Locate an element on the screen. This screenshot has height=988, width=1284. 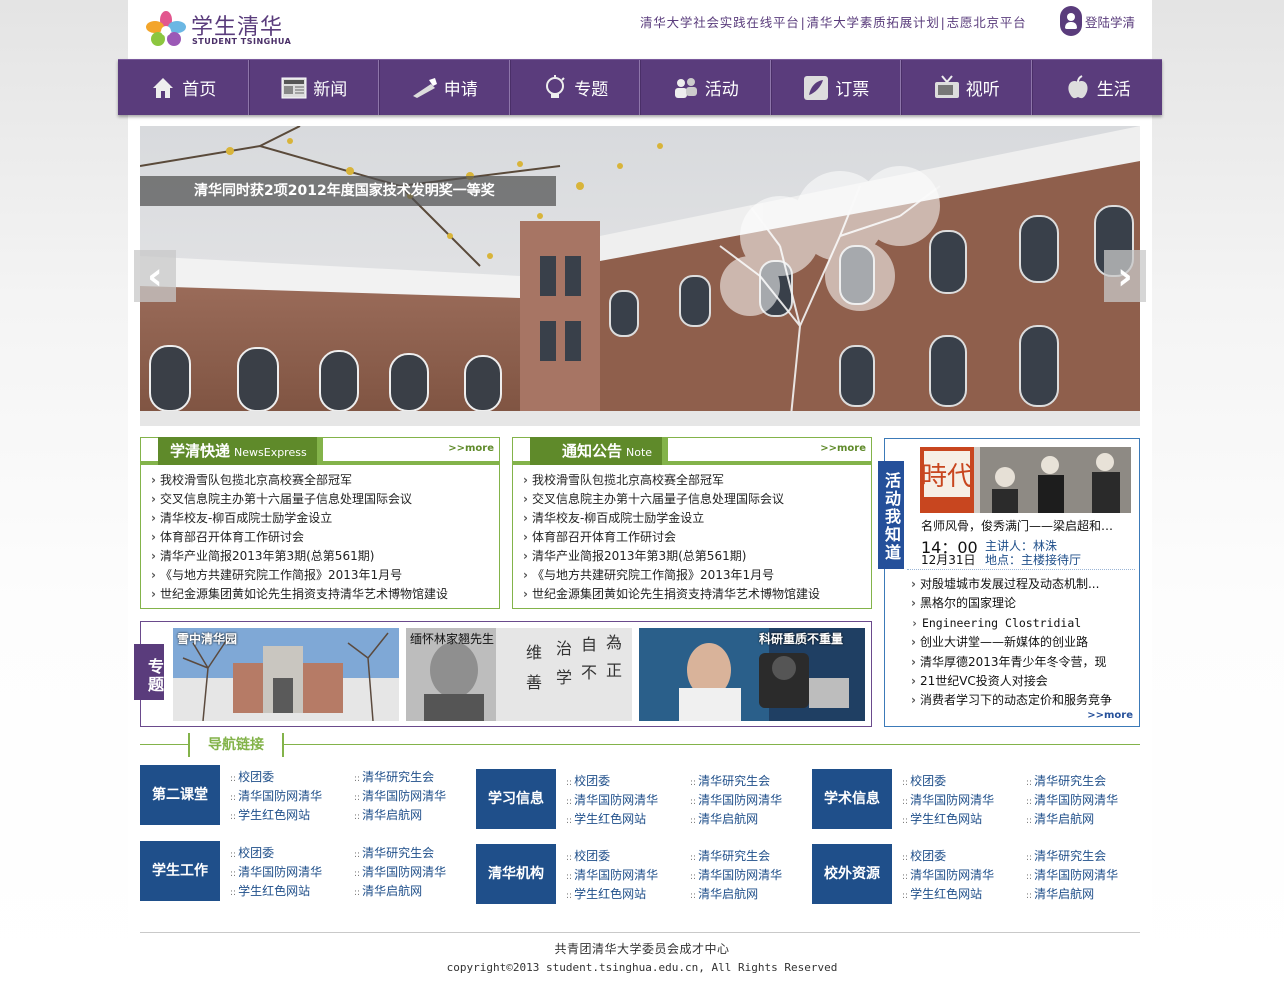
carousel-prev-button: ‹ is located at coordinates (155, 276).